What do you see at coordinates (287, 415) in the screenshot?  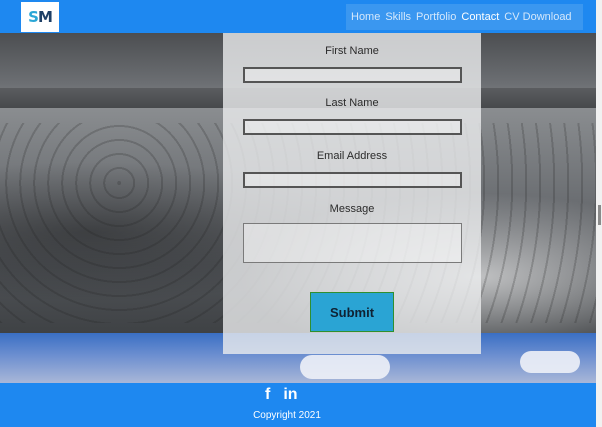 I see `copyright-text: Copyright 2021` at bounding box center [287, 415].